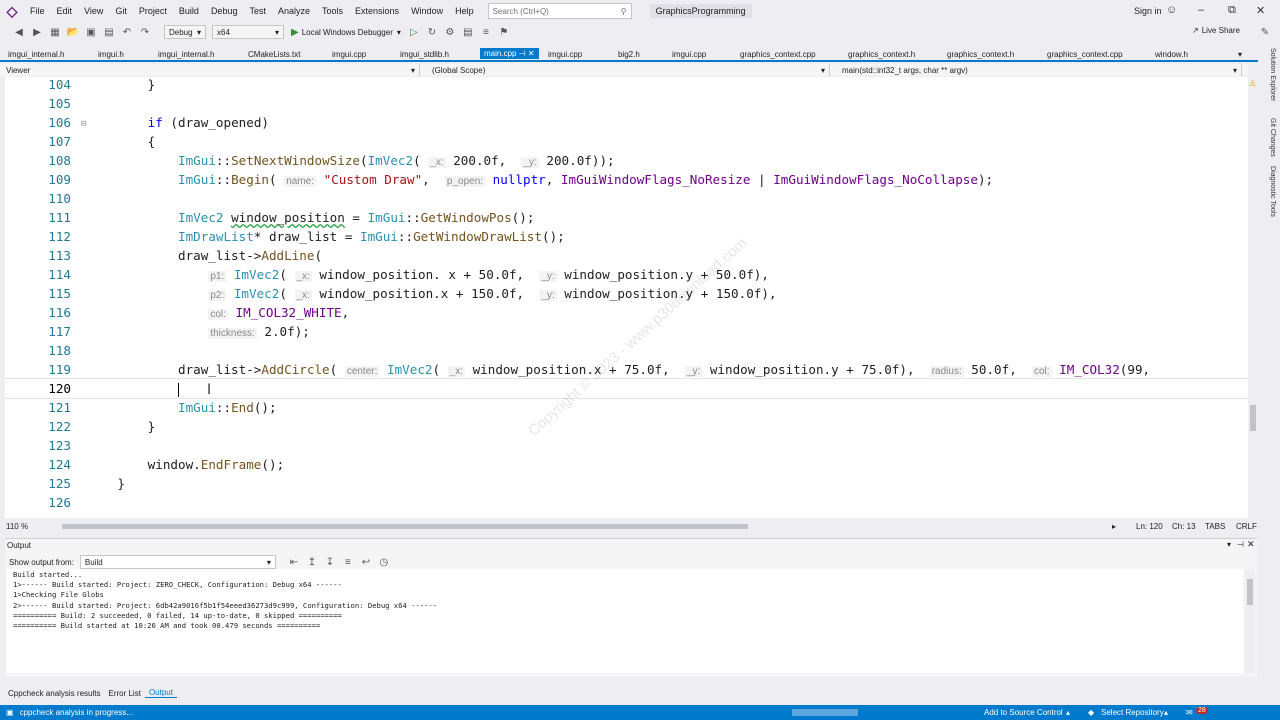 This screenshot has height=720, width=1280. I want to click on menu-project: Project, so click(153, 11).